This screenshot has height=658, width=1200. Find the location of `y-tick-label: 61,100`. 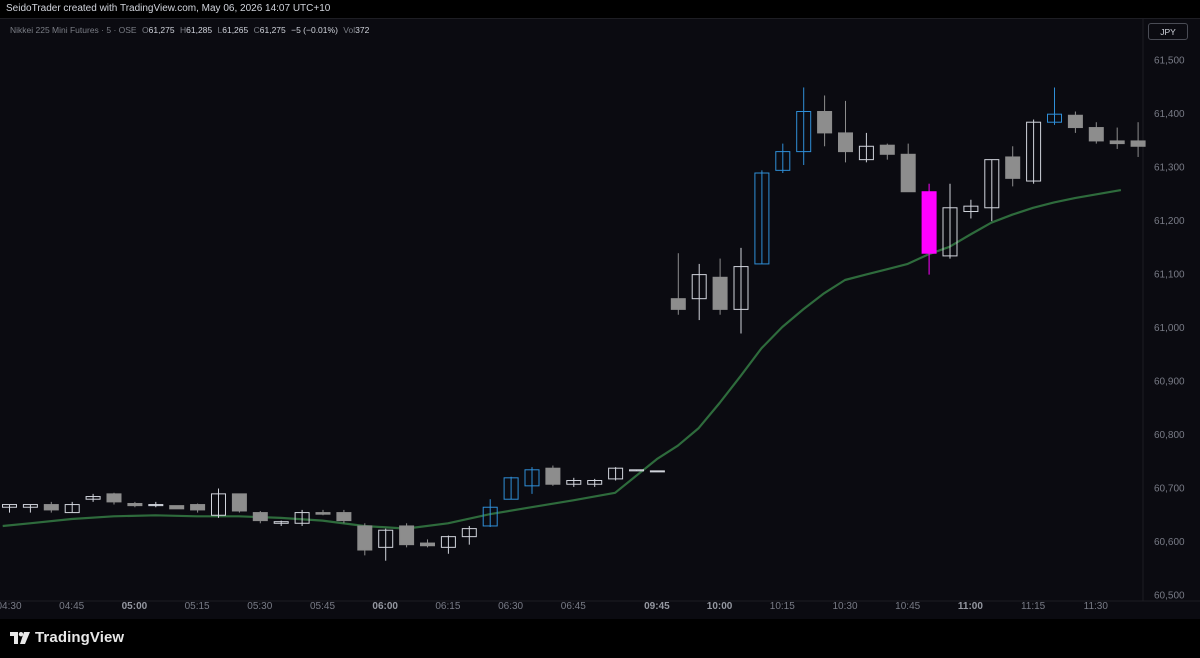

y-tick-label: 61,100 is located at coordinates (1169, 275).